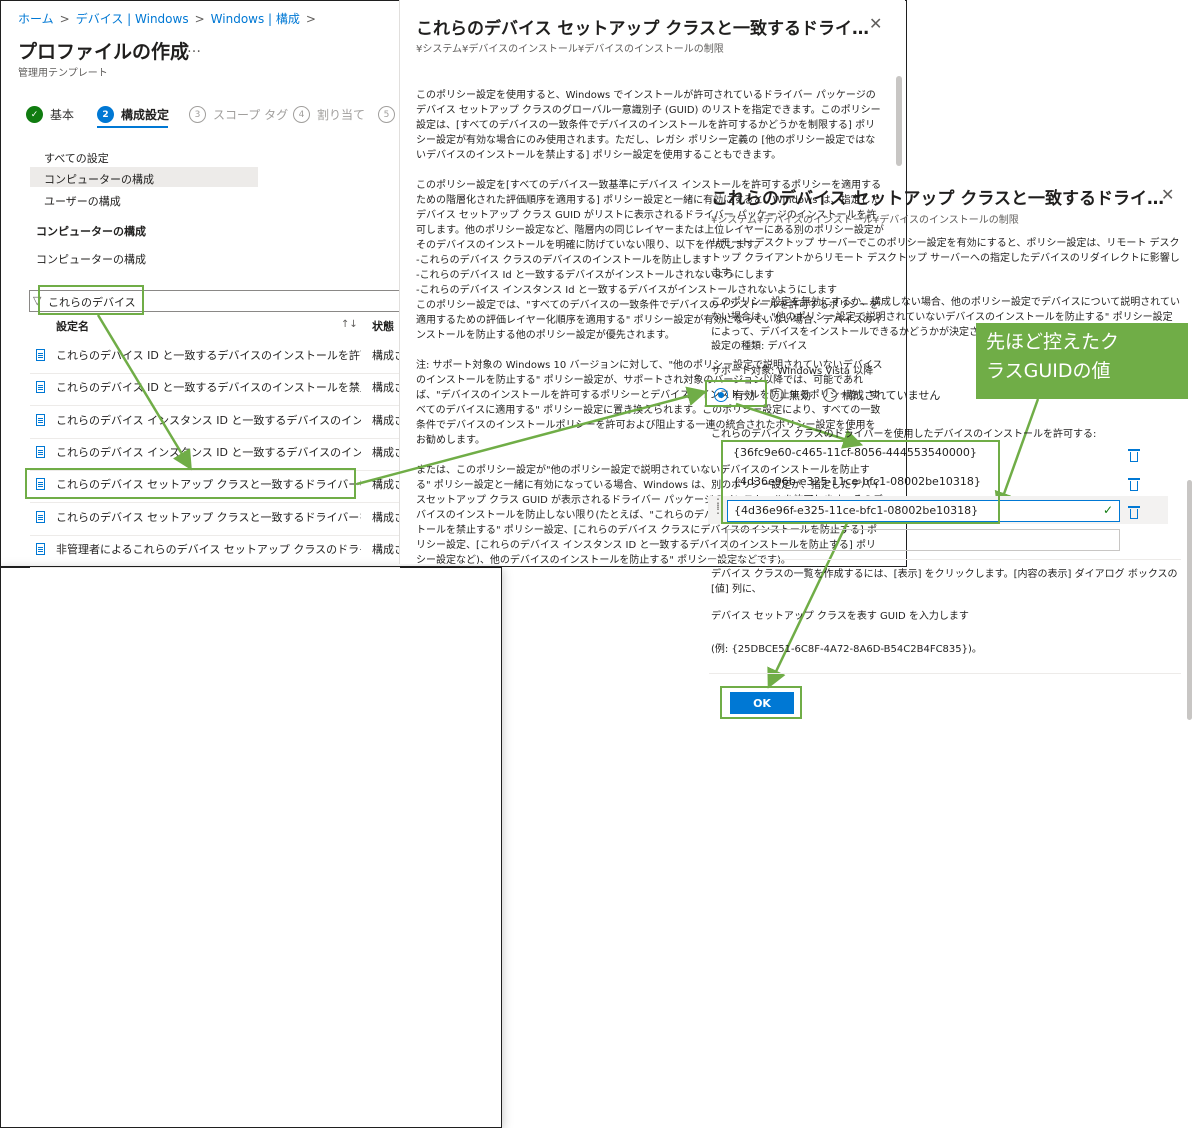 The width and height of the screenshot is (1200, 1128). Describe the element at coordinates (50, 114) in the screenshot. I see `step-basics: ✓ 基本` at that location.